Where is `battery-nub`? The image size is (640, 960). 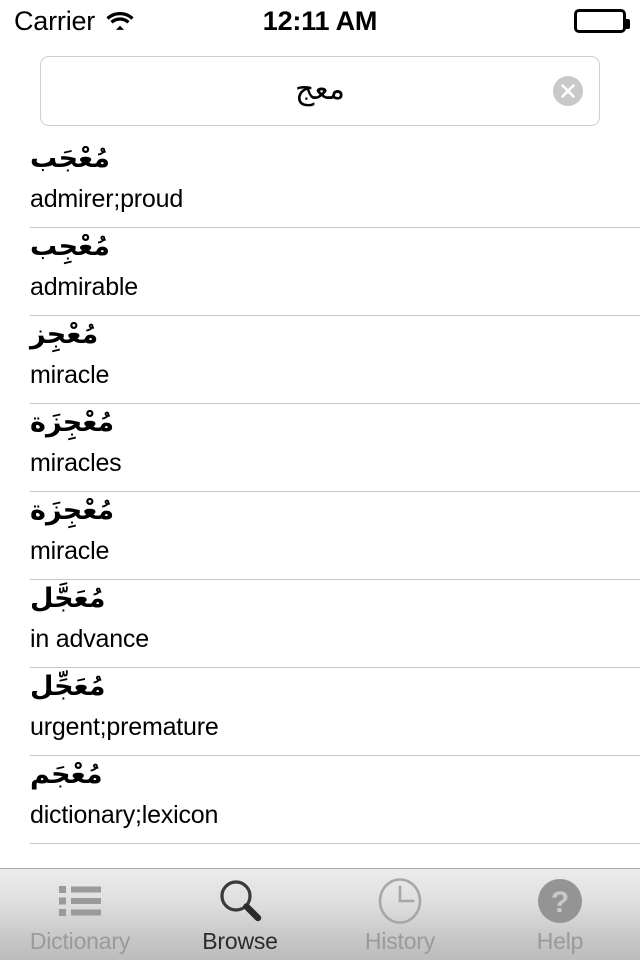 battery-nub is located at coordinates (628, 24).